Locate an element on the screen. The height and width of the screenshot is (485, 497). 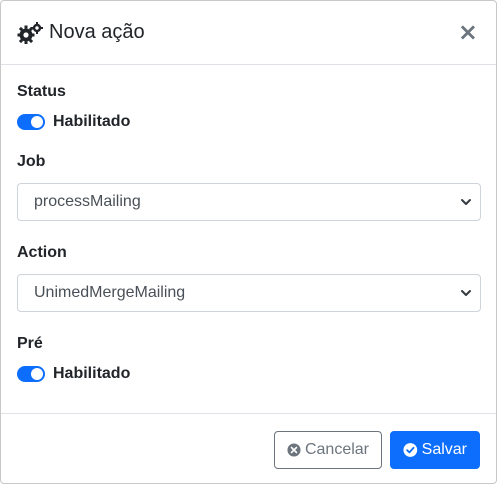
cancel-button-label: Cancelar is located at coordinates (336, 449).